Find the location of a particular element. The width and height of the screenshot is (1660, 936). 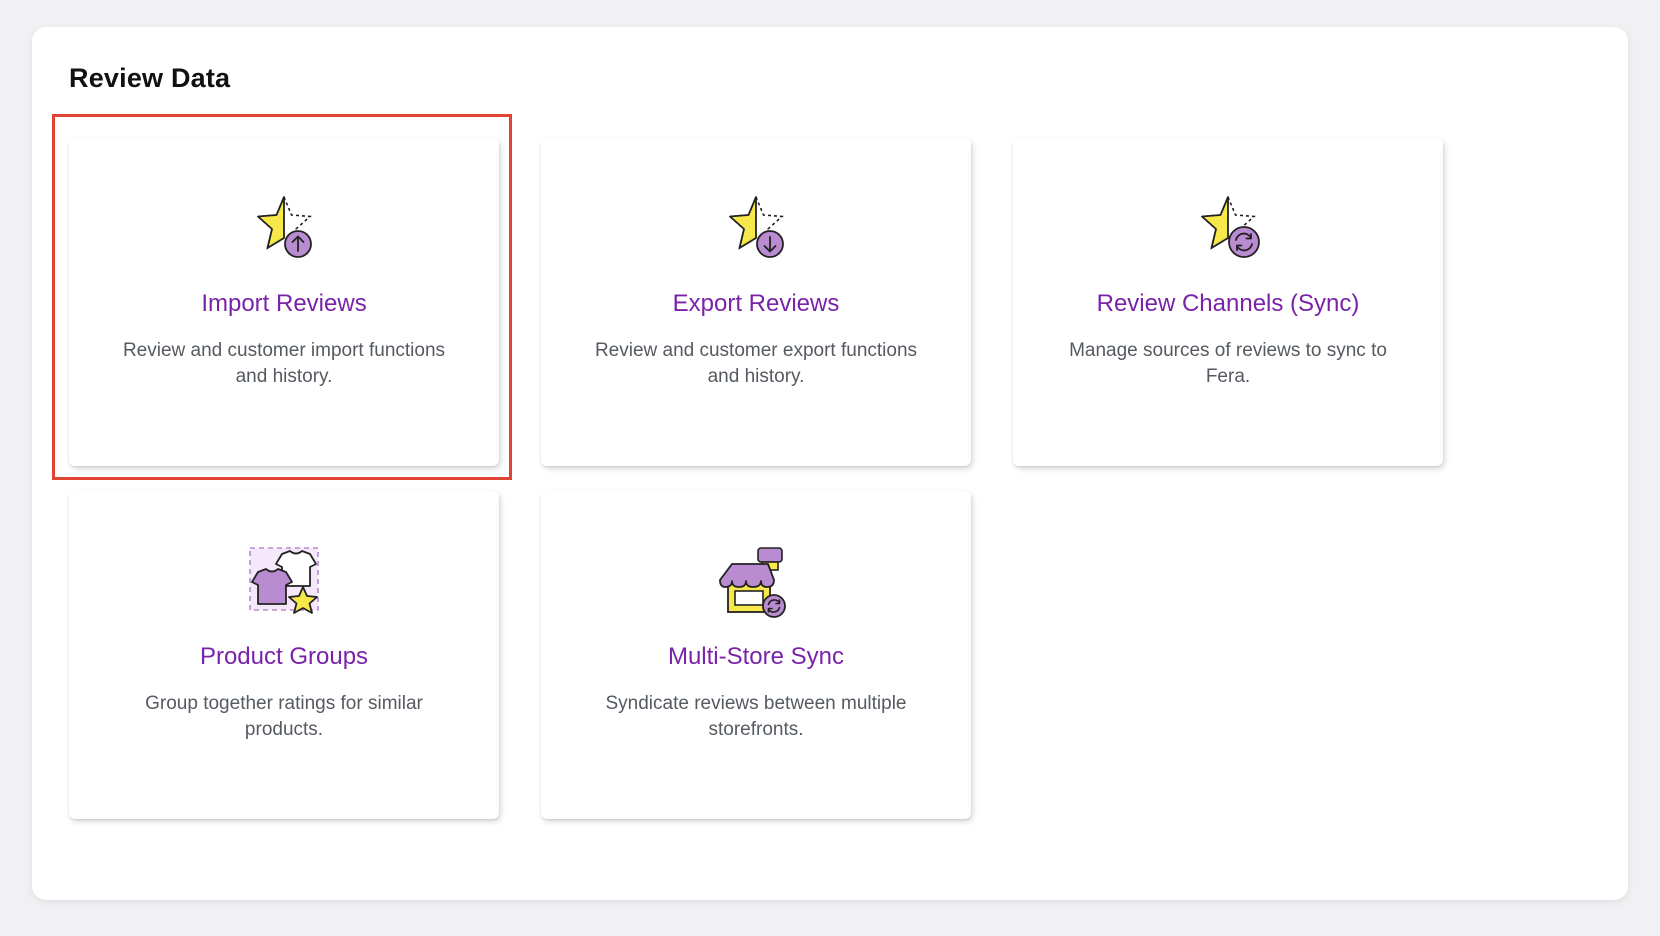

card-title: Product Groups is located at coordinates (284, 656).